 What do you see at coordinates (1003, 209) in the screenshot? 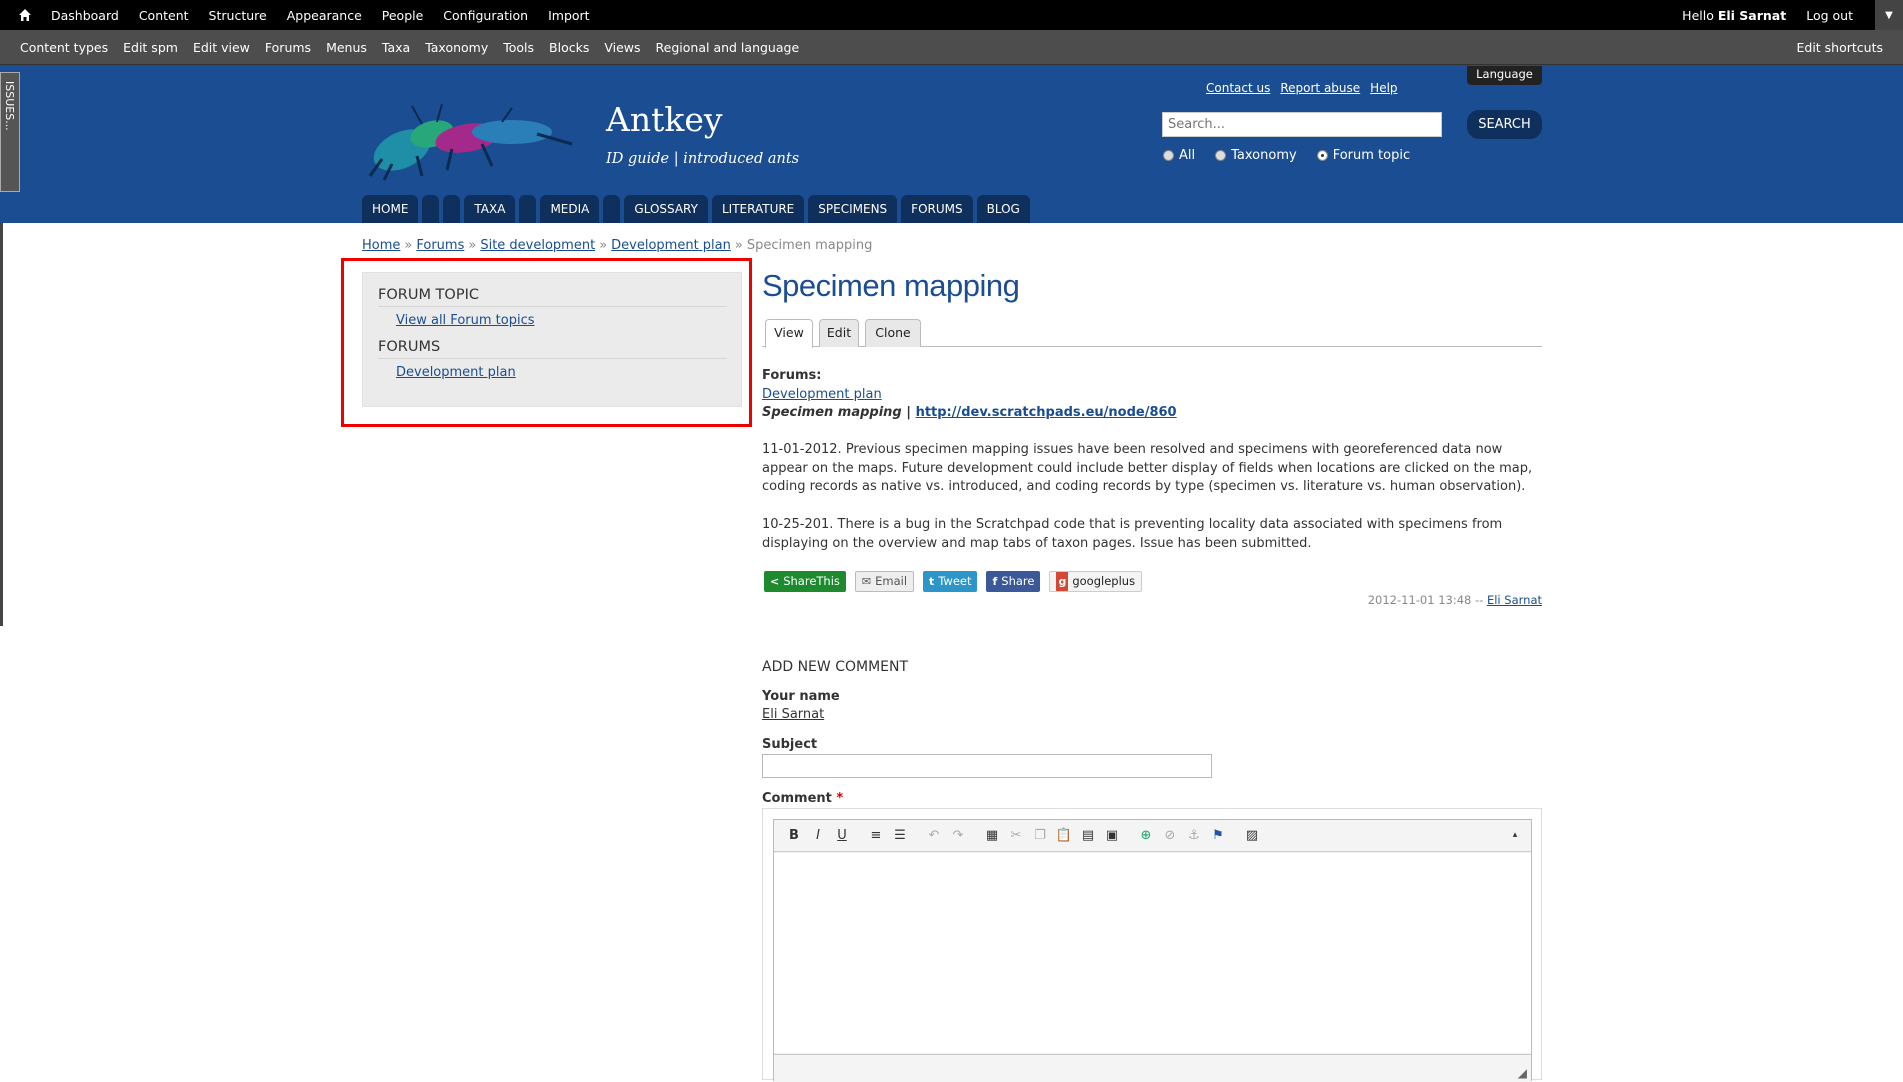
I see `nav-blog: BLOG` at bounding box center [1003, 209].